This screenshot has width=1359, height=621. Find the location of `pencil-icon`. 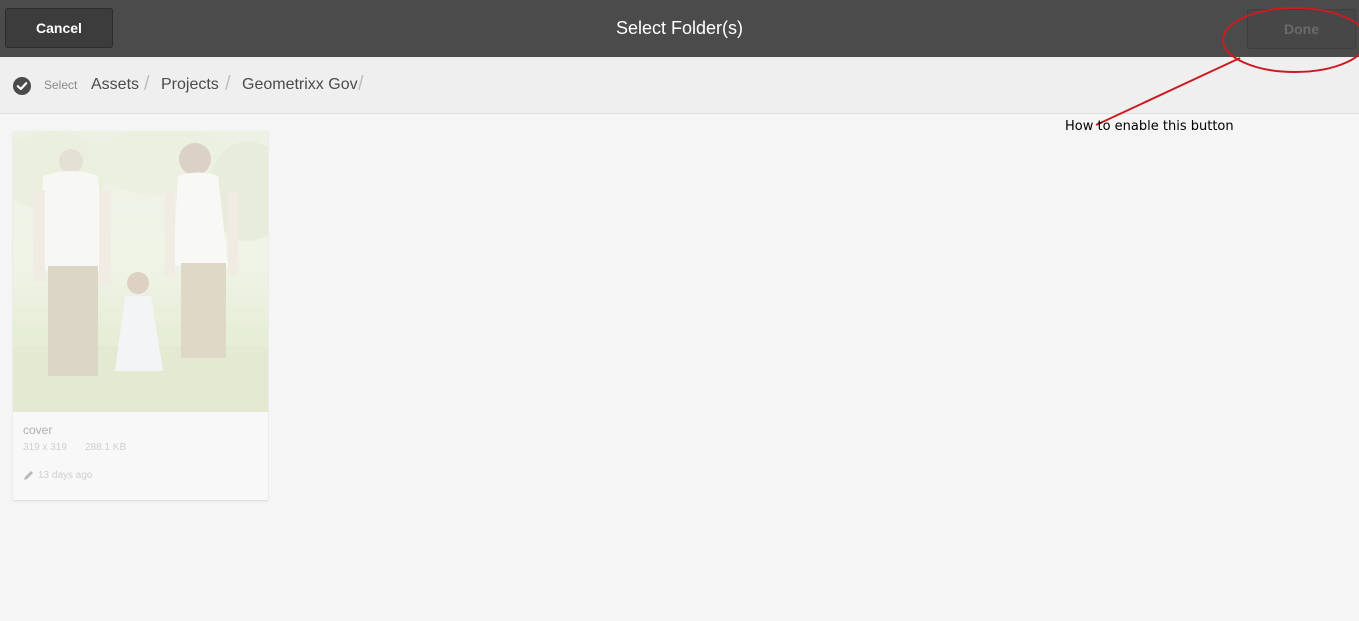

pencil-icon is located at coordinates (28, 475).